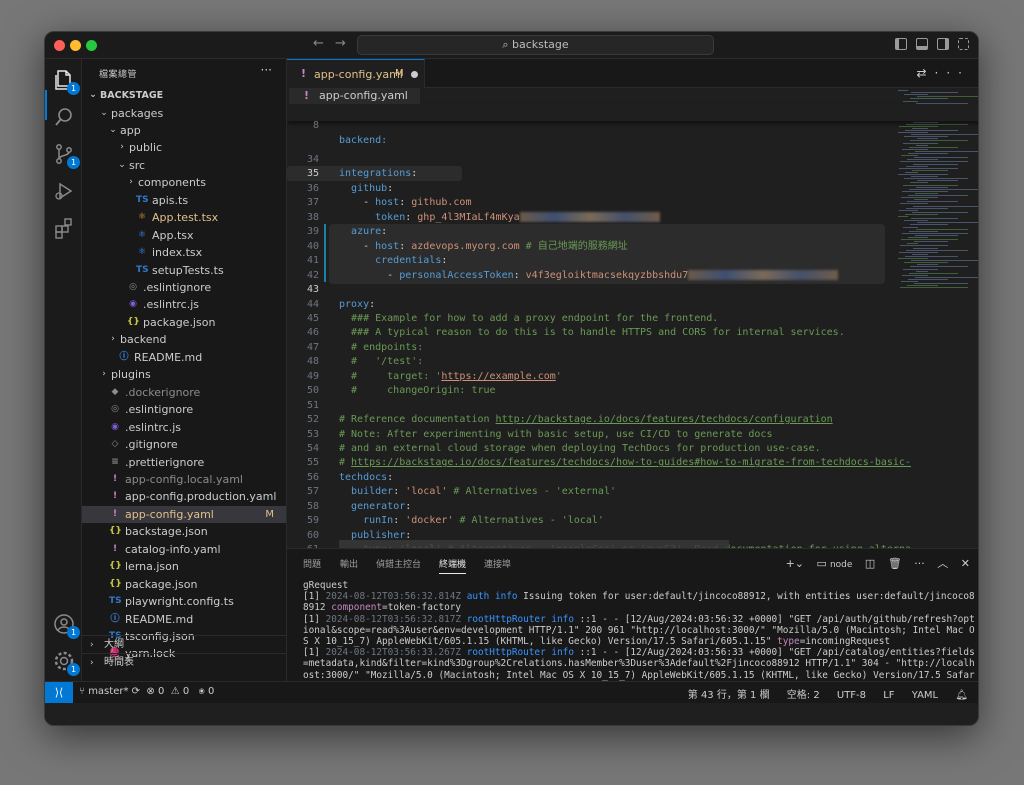 The image size is (1024, 785). I want to click on minimap, so click(935, 318).